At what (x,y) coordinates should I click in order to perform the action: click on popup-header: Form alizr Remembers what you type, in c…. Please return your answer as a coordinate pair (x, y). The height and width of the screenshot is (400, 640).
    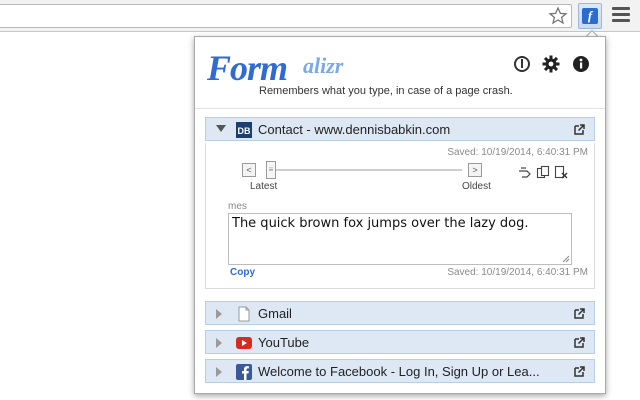
    Looking at the image, I should click on (400, 73).